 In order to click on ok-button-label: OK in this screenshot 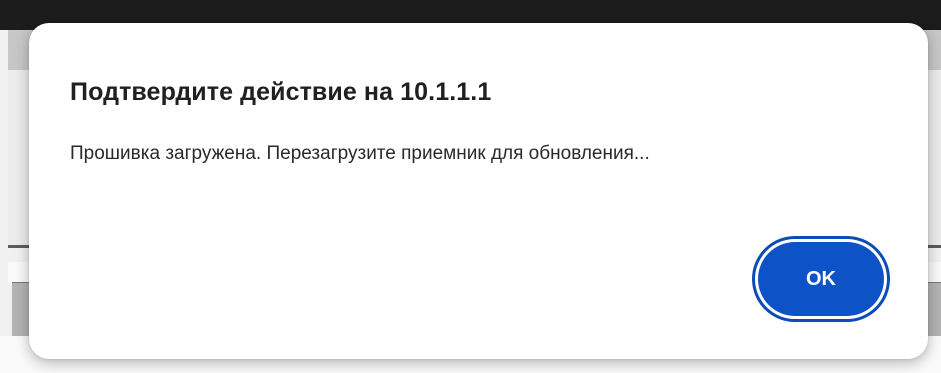, I will do `click(821, 279)`.